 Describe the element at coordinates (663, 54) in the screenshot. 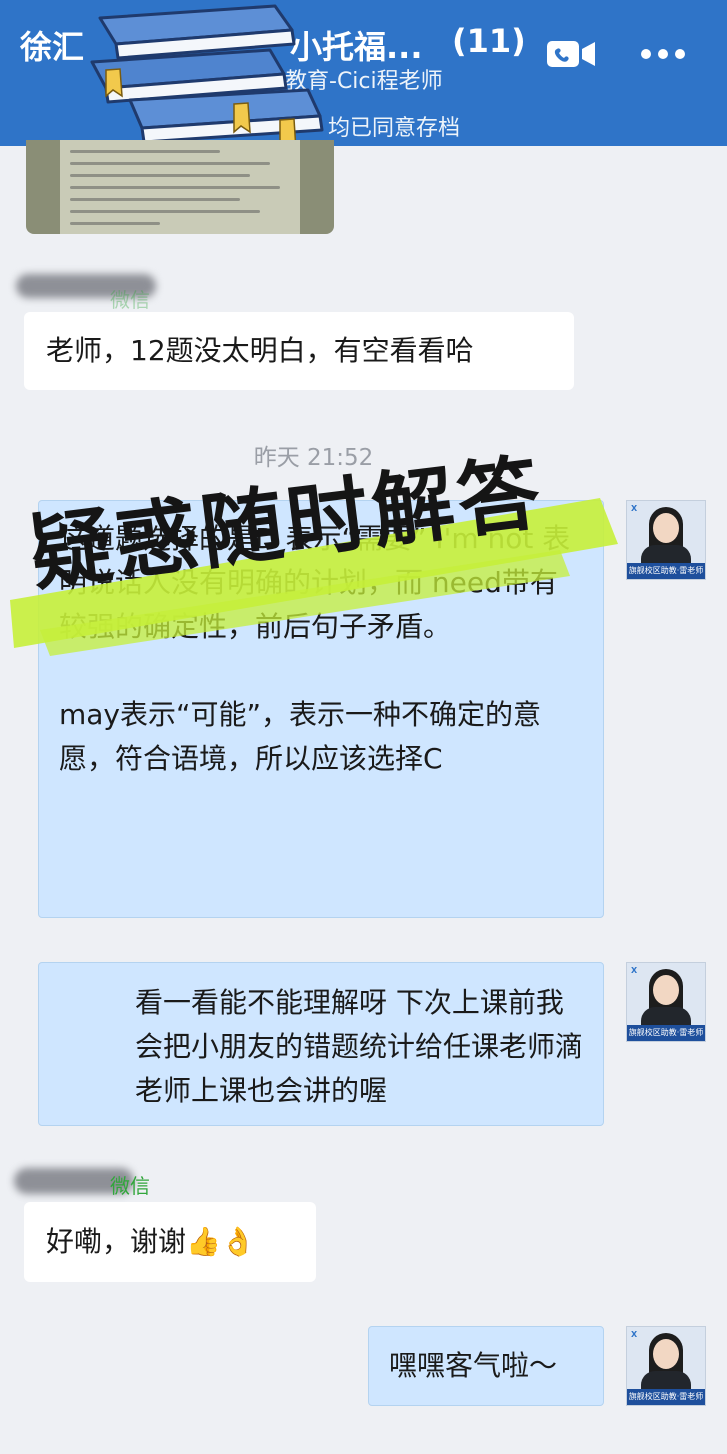

I see `more-options-icon` at that location.